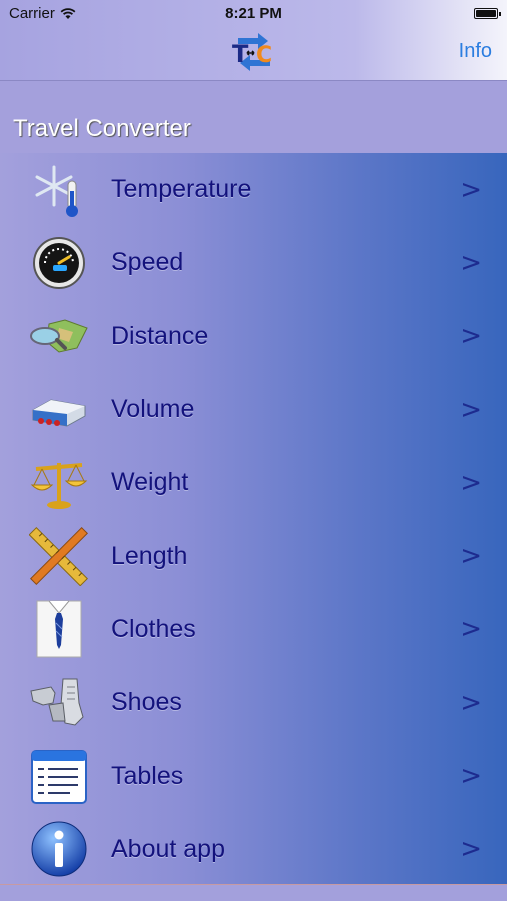  What do you see at coordinates (59, 263) in the screenshot?
I see `speedometer-icon` at bounding box center [59, 263].